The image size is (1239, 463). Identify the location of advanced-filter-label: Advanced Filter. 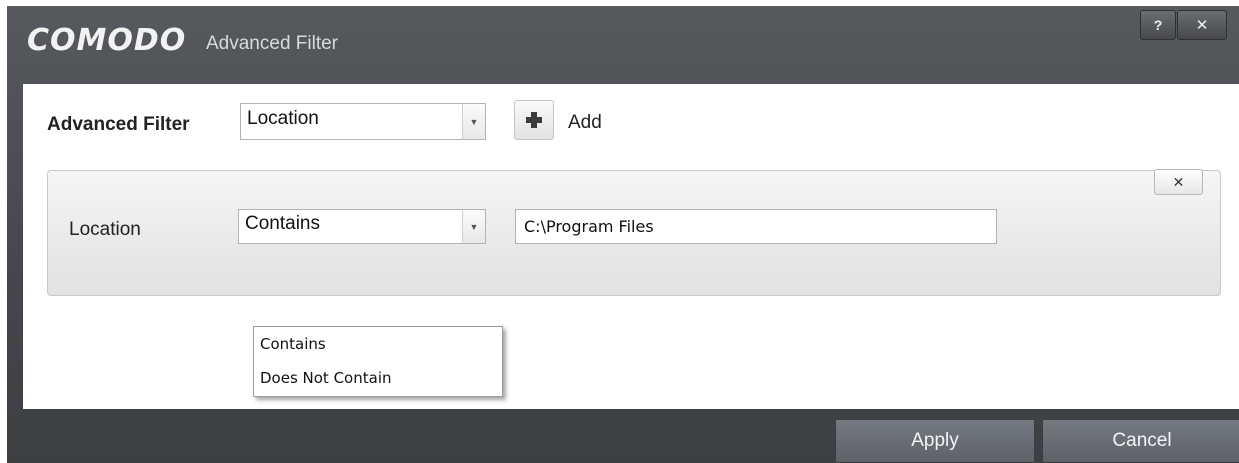
(118, 124).